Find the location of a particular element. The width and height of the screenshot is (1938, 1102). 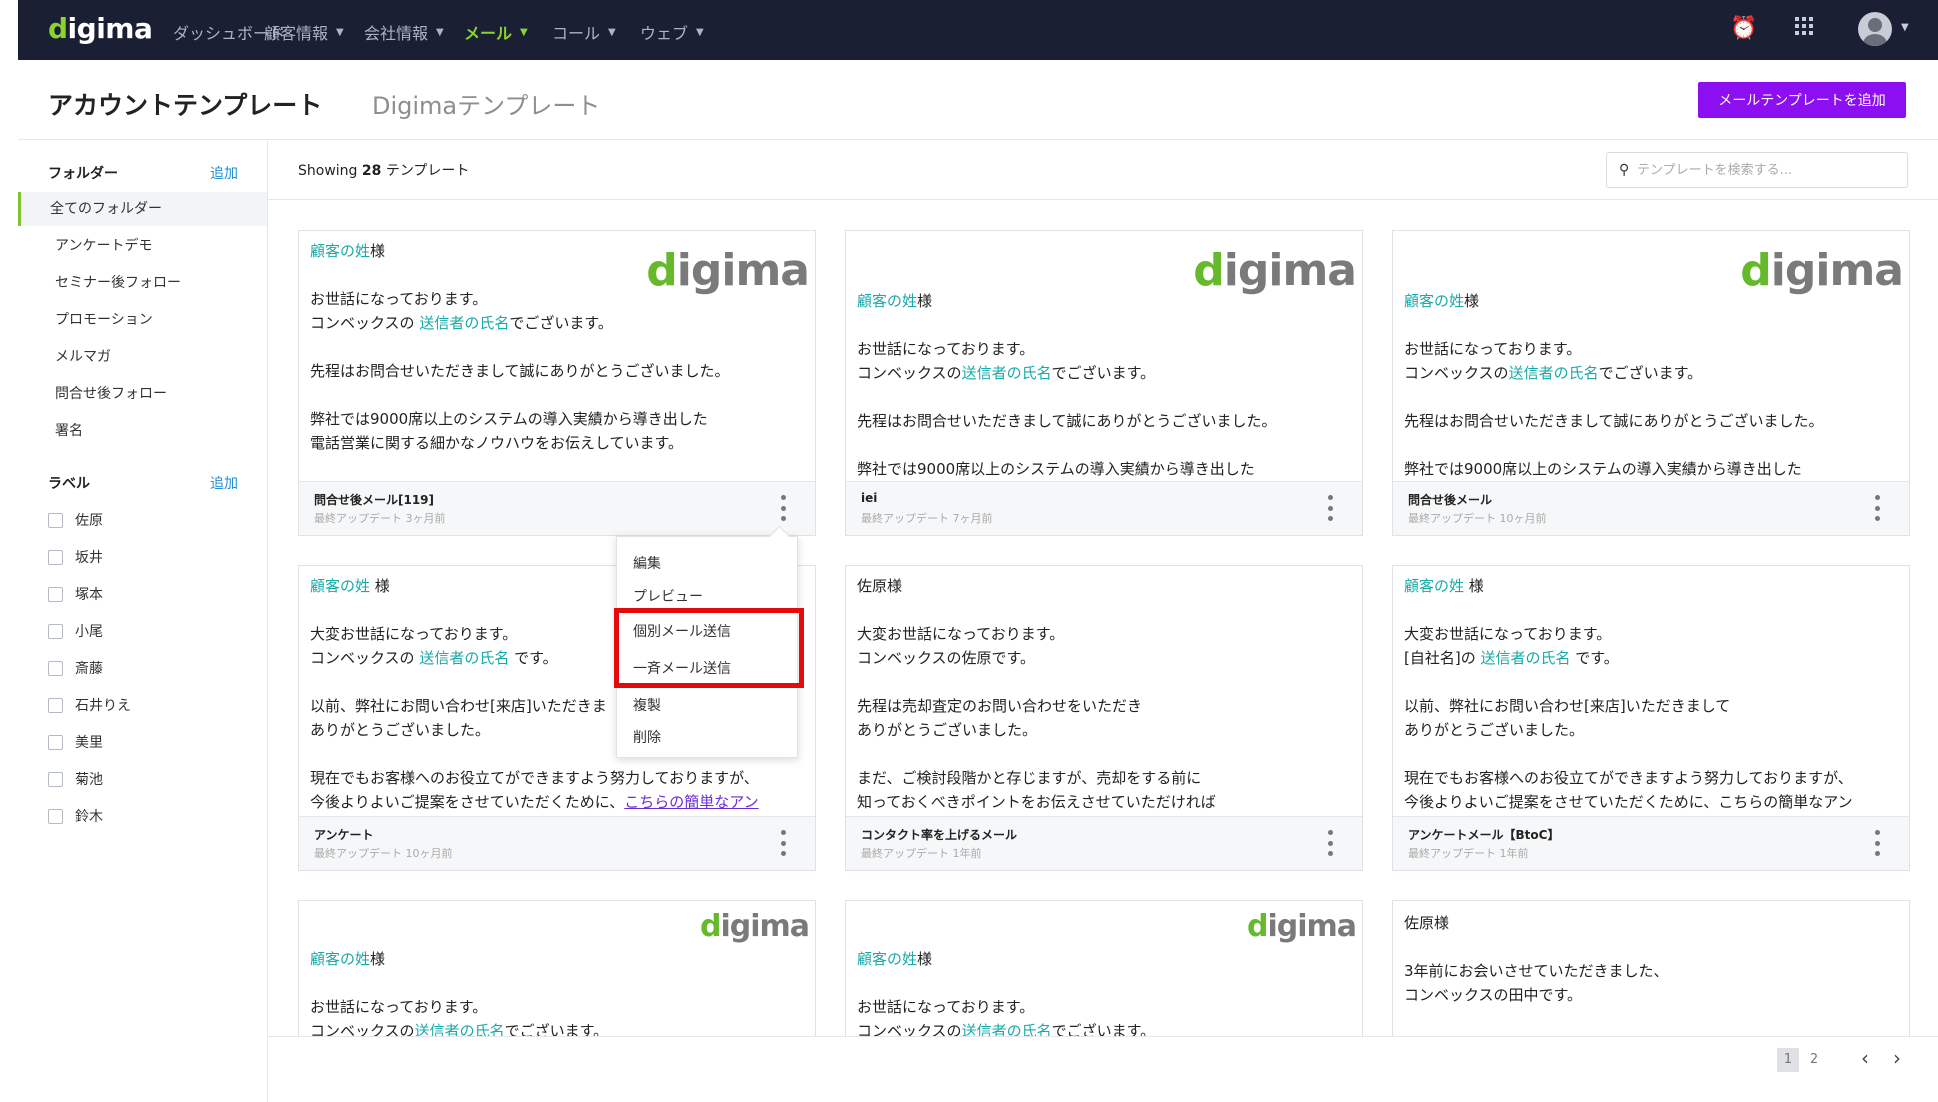

search-input is located at coordinates (1767, 170).